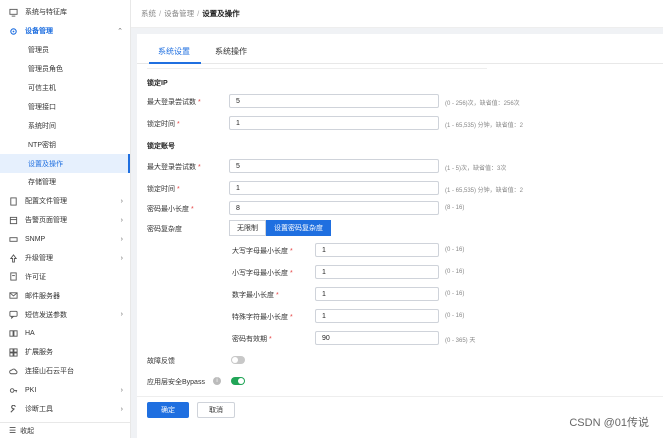 The image size is (663, 438). Describe the element at coordinates (168, 410) in the screenshot. I see `ok-button: 确定` at that location.